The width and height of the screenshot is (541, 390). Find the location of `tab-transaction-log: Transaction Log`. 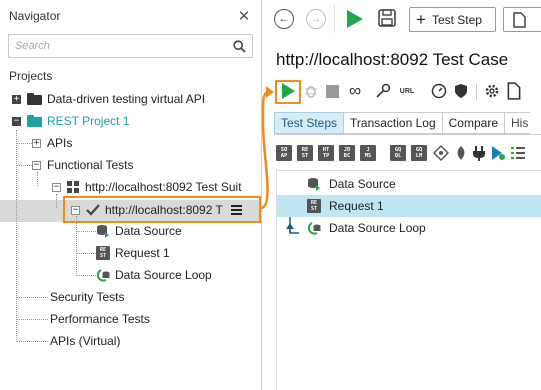

tab-transaction-log: Transaction Log is located at coordinates (393, 123).